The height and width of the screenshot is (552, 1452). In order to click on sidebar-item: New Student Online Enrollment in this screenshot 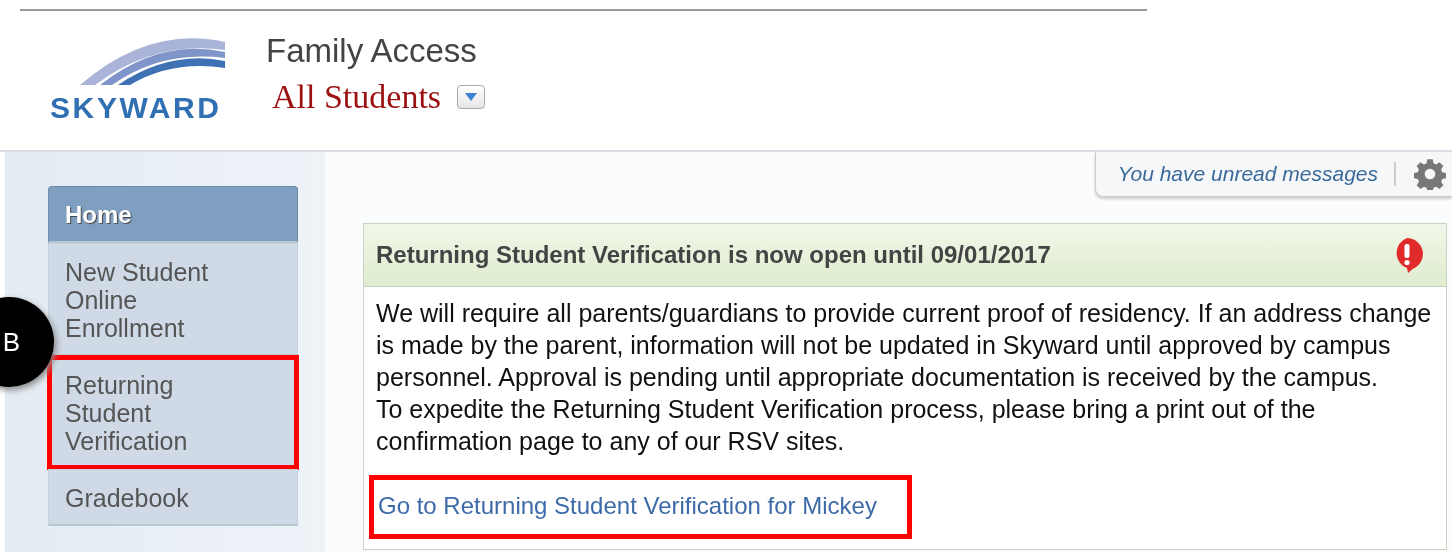, I will do `click(173, 299)`.